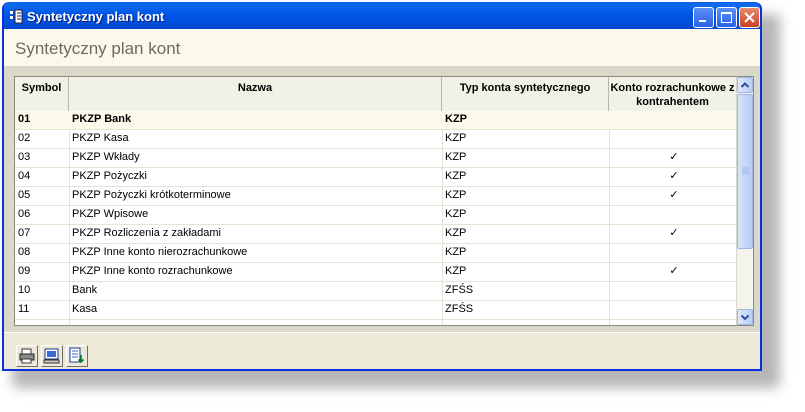  Describe the element at coordinates (24, 252) in the screenshot. I see `cell-symbol: 08` at that location.